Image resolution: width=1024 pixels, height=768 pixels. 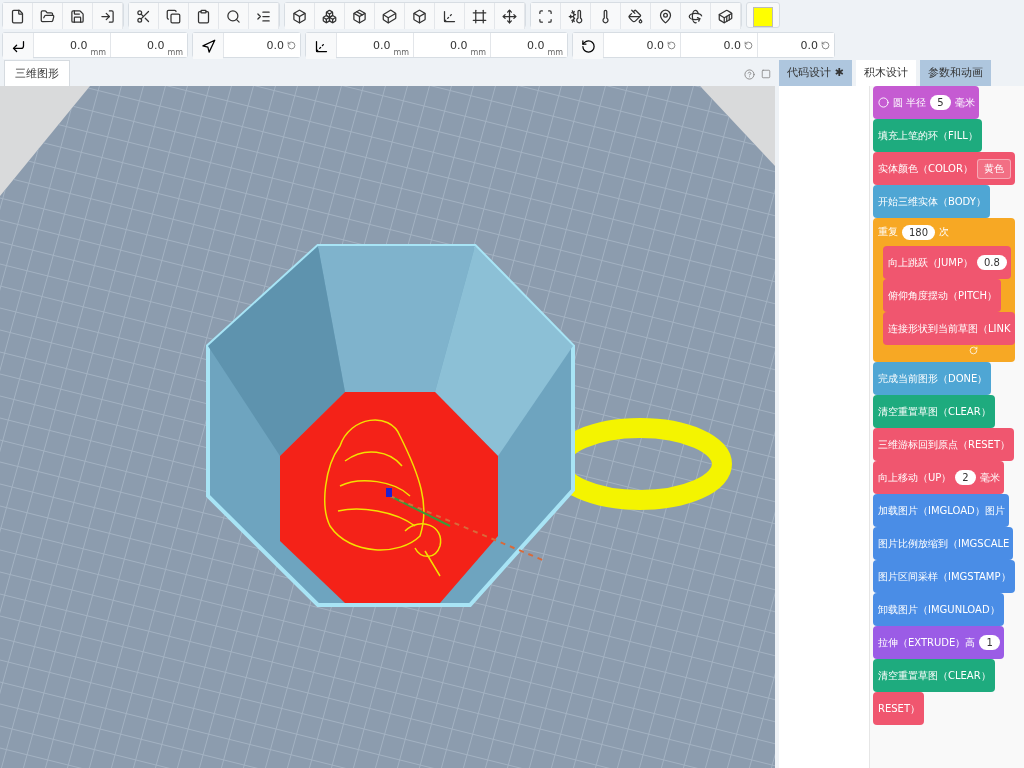 I want to click on block-label: 卸载图片（IMGUNLOAD）, so click(x=939, y=609).